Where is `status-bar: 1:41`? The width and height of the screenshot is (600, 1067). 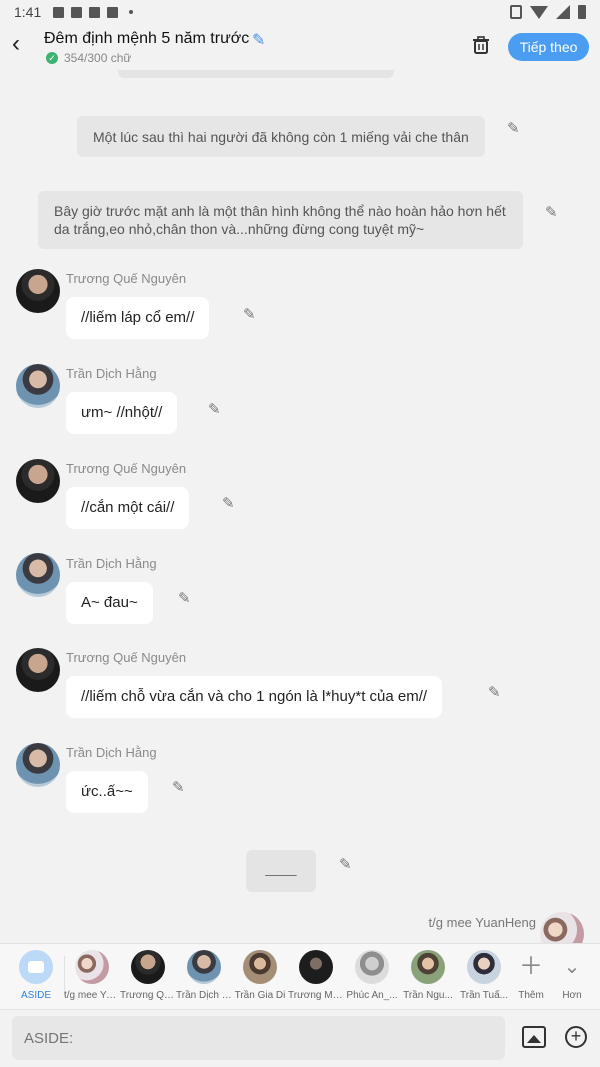 status-bar: 1:41 is located at coordinates (300, 12).